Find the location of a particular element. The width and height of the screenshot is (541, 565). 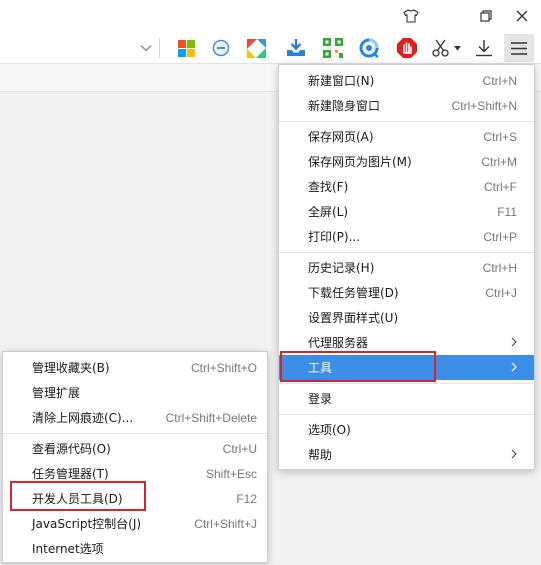

menu-item-label: JavaScript控制台(J) is located at coordinates (87, 524).